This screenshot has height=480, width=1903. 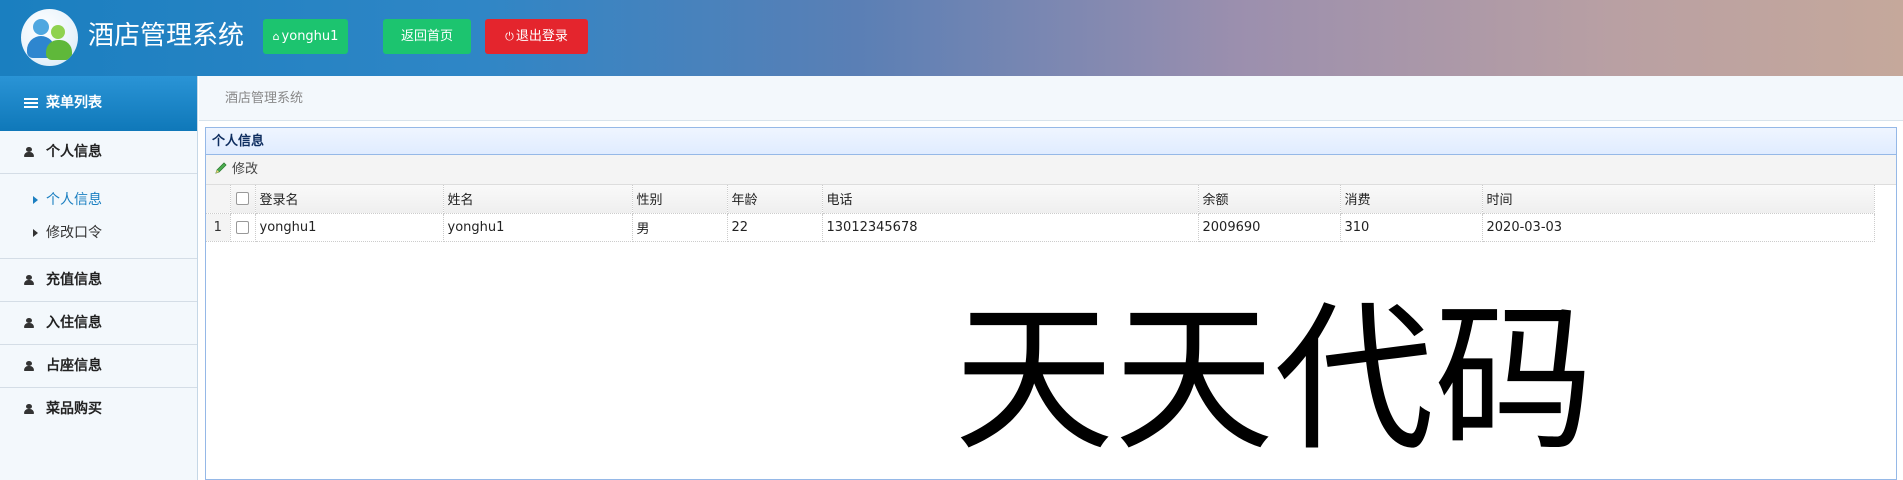 I want to click on sidebar-group-label: 菜品购买, so click(x=74, y=409).